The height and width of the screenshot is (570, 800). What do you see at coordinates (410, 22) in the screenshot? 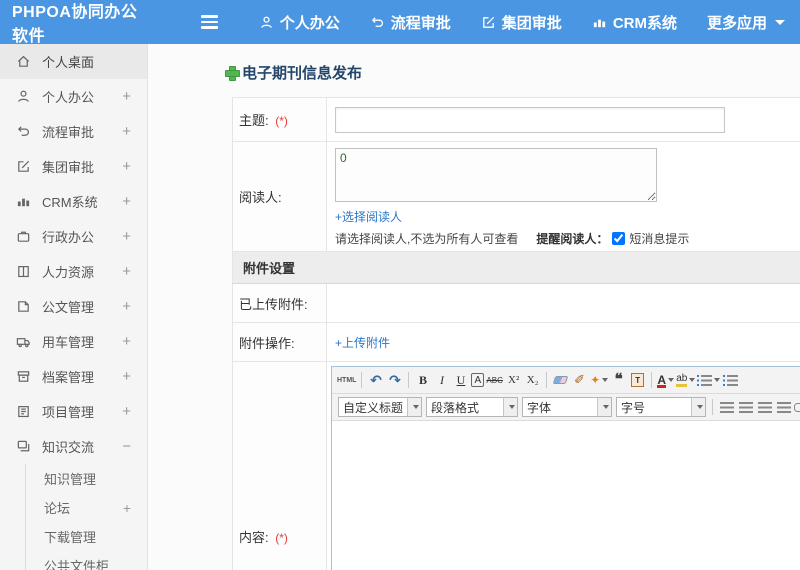
I see `nav-workflow-approval: 流程审批` at bounding box center [410, 22].